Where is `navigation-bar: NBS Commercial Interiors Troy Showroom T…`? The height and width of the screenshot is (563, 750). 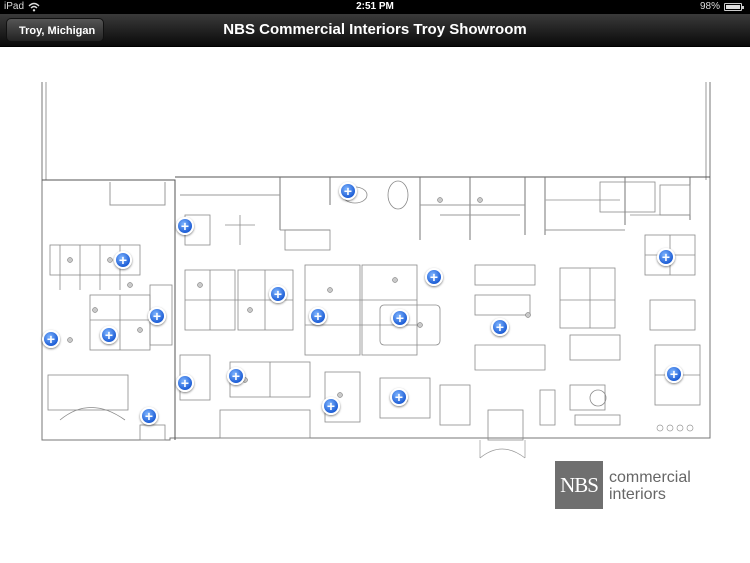
navigation-bar: NBS Commercial Interiors Troy Showroom T… is located at coordinates (375, 30).